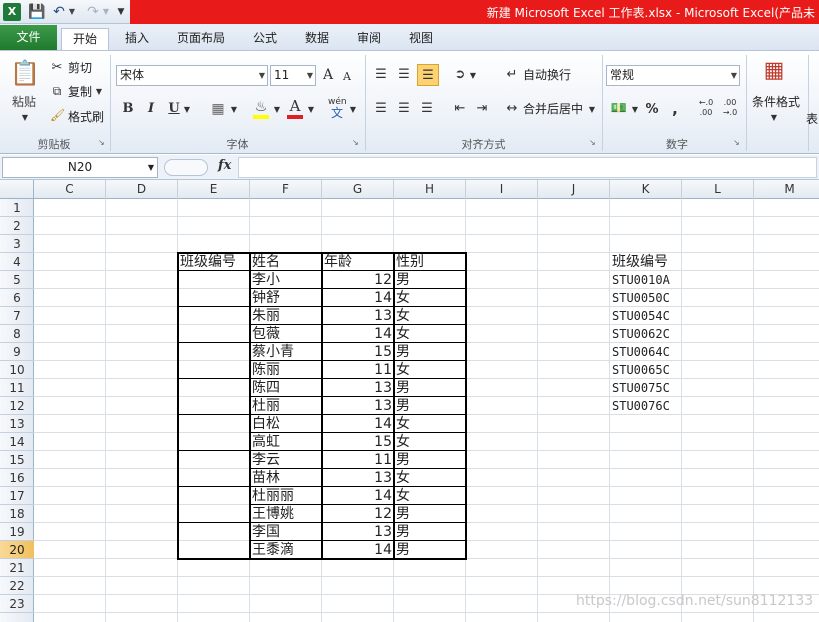 This screenshot has height=622, width=819. Describe the element at coordinates (547, 75) in the screenshot. I see `wrap-text-button: 自动换行` at that location.